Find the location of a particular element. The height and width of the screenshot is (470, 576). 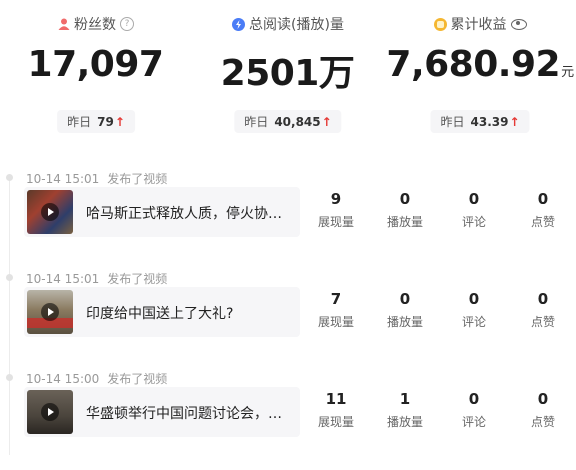

stat-label-row: 粉丝数 ? is located at coordinates (96, 24).